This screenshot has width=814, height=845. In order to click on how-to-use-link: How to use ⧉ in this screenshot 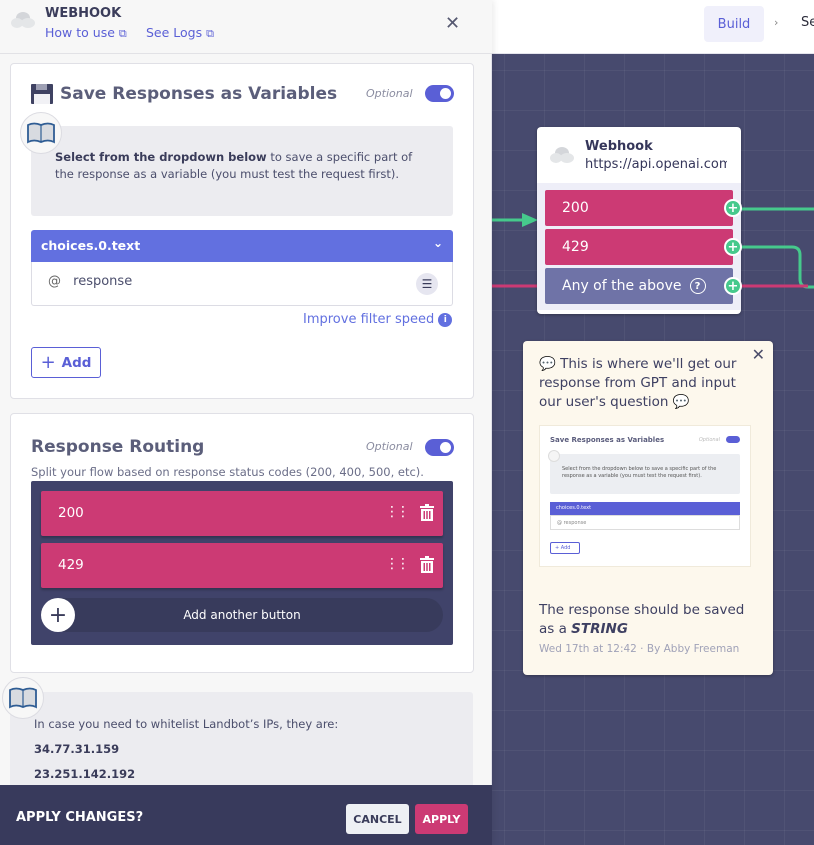, I will do `click(86, 33)`.